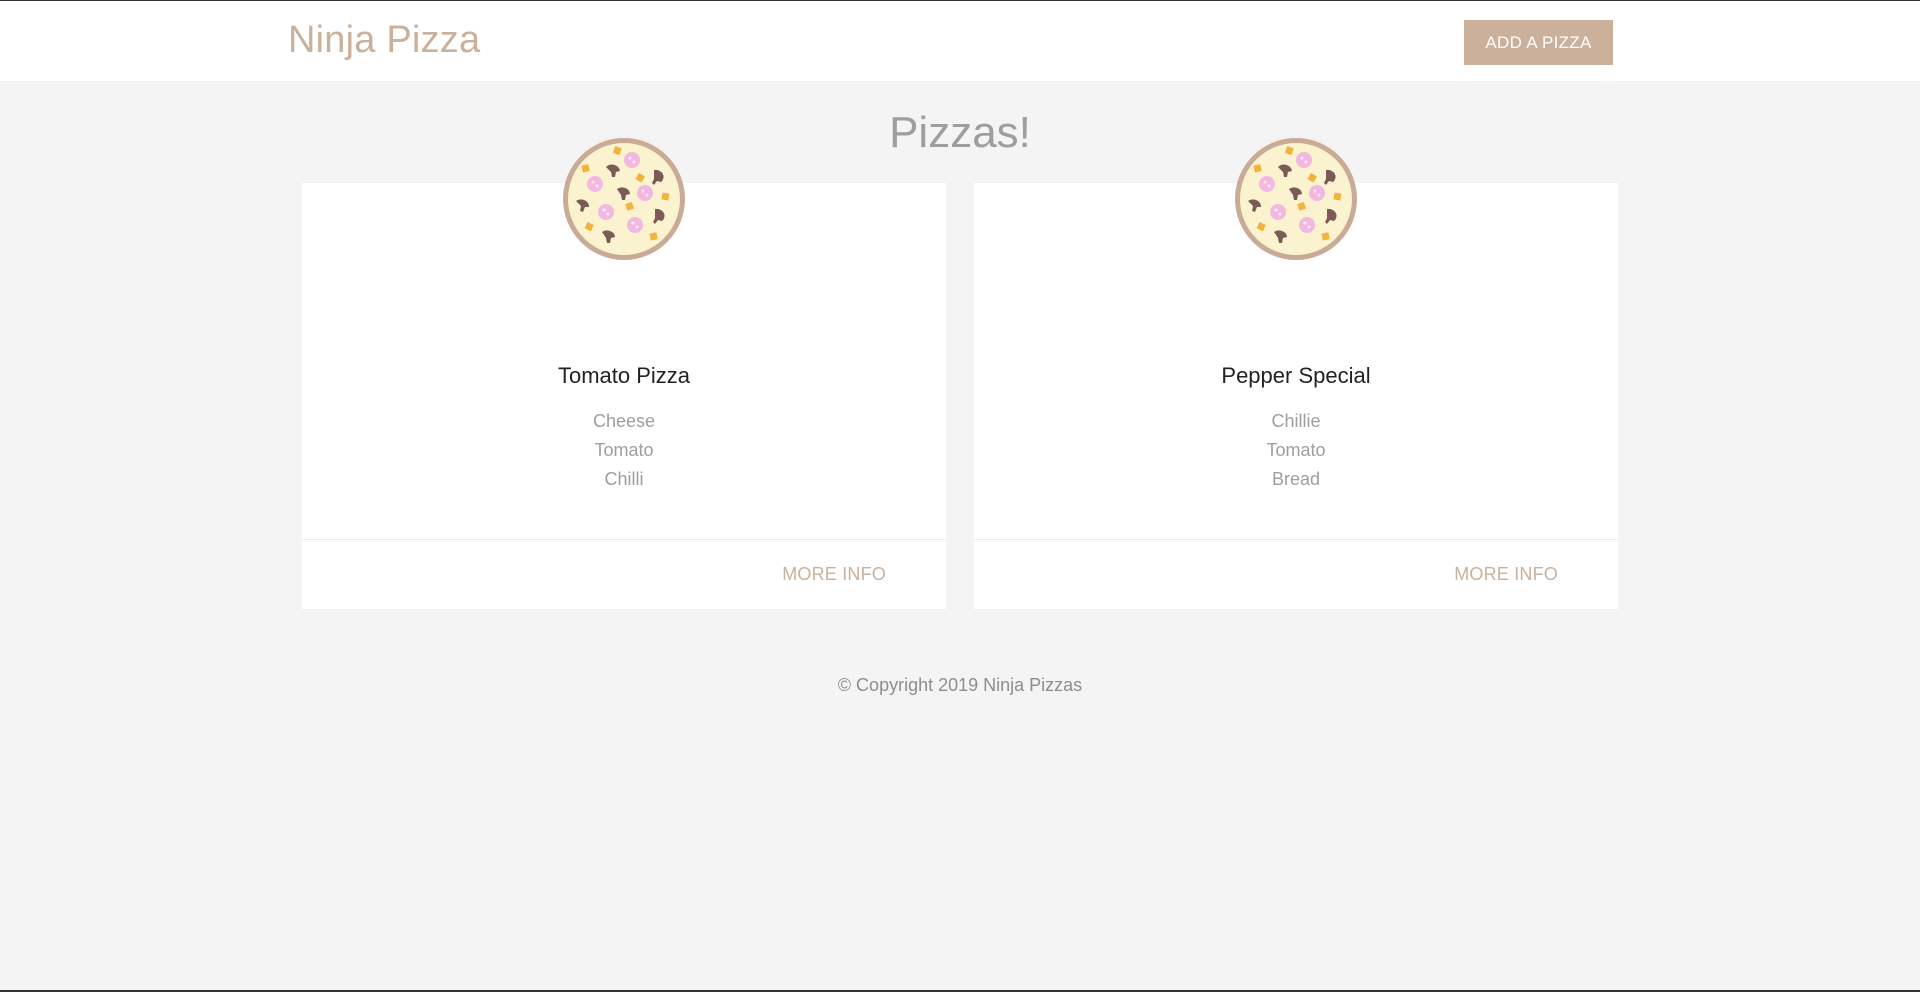 The width and height of the screenshot is (1920, 992). I want to click on page-title: Pizzas!, so click(960, 132).